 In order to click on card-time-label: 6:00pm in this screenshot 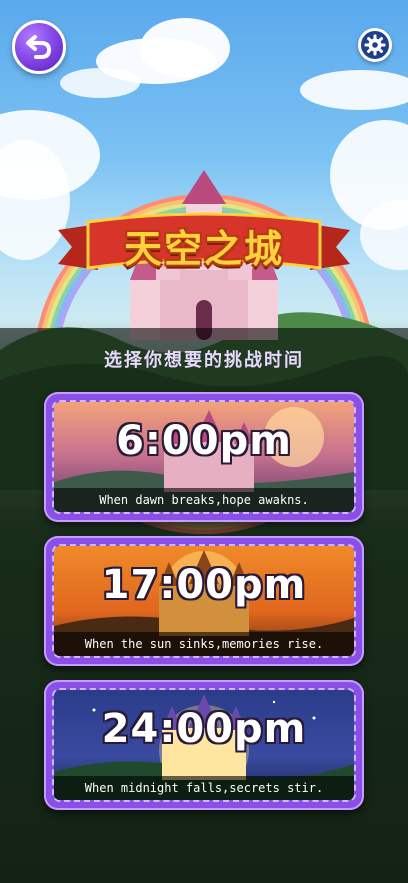, I will do `click(204, 441)`.